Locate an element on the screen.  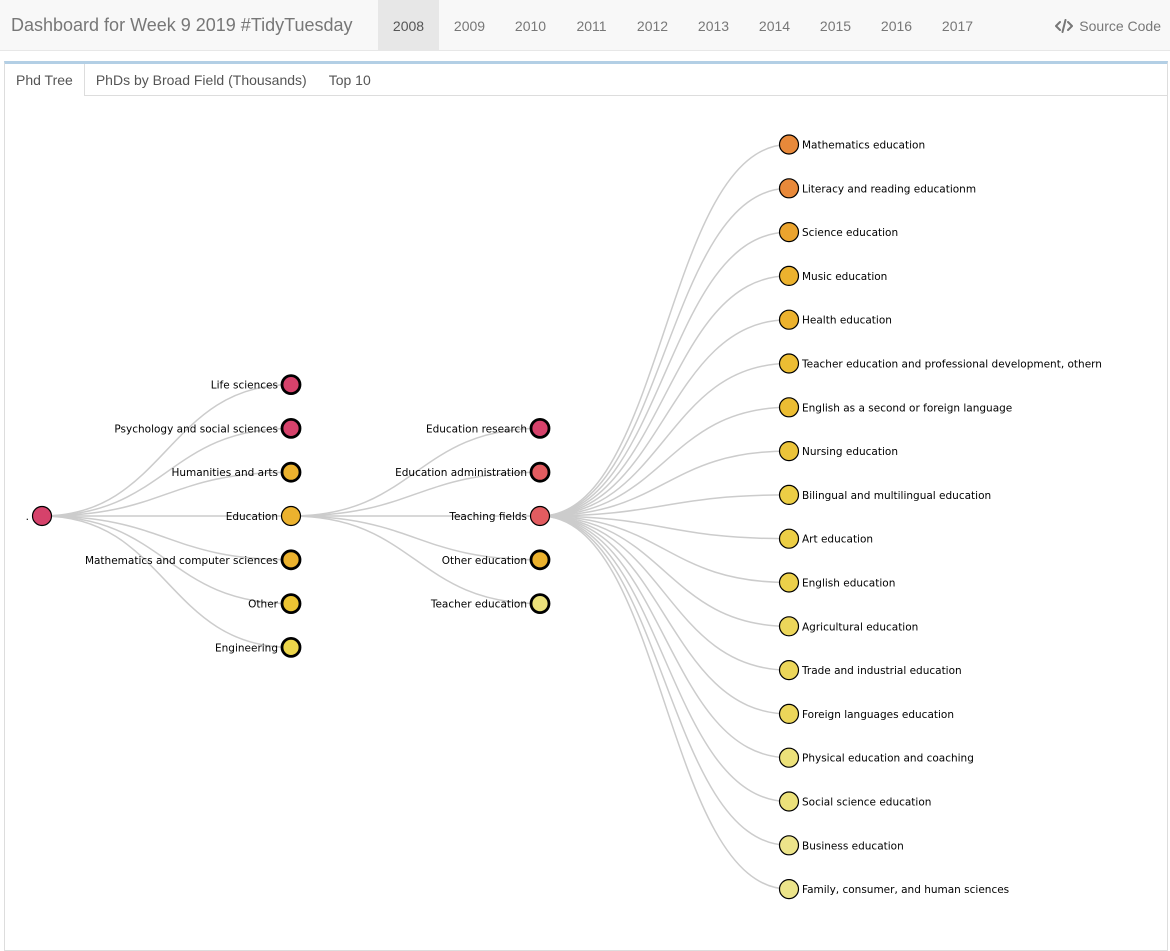
tree-node-english-education-circle is located at coordinates (789, 582).